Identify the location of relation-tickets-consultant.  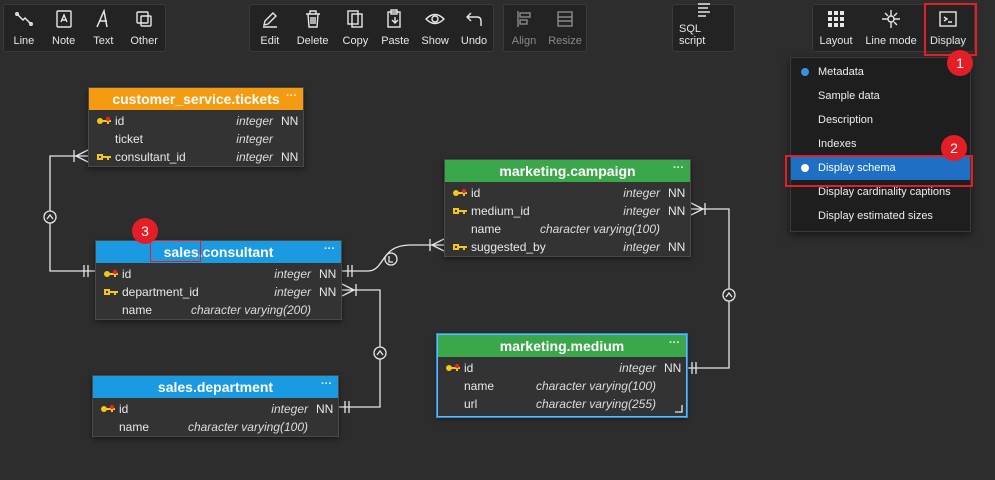
(72, 213).